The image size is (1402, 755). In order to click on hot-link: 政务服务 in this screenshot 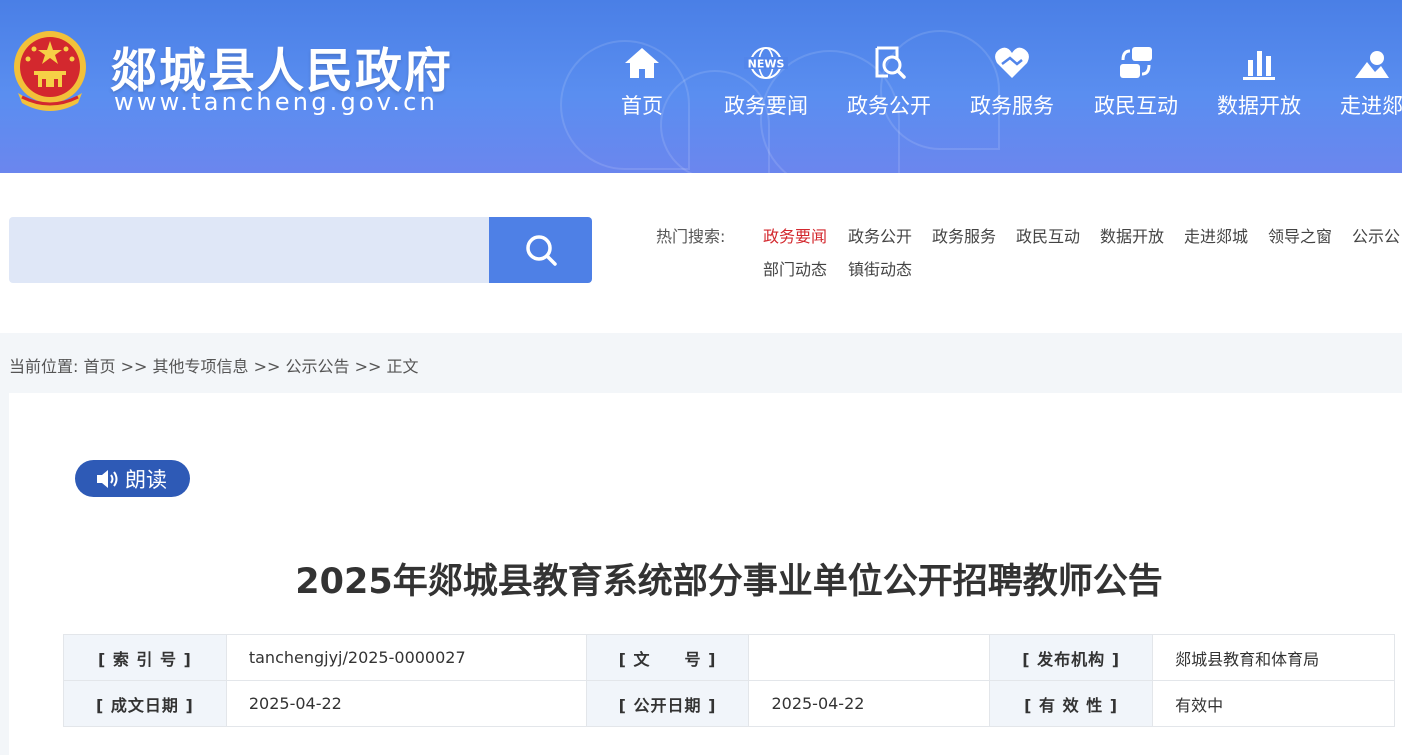, I will do `click(964, 235)`.